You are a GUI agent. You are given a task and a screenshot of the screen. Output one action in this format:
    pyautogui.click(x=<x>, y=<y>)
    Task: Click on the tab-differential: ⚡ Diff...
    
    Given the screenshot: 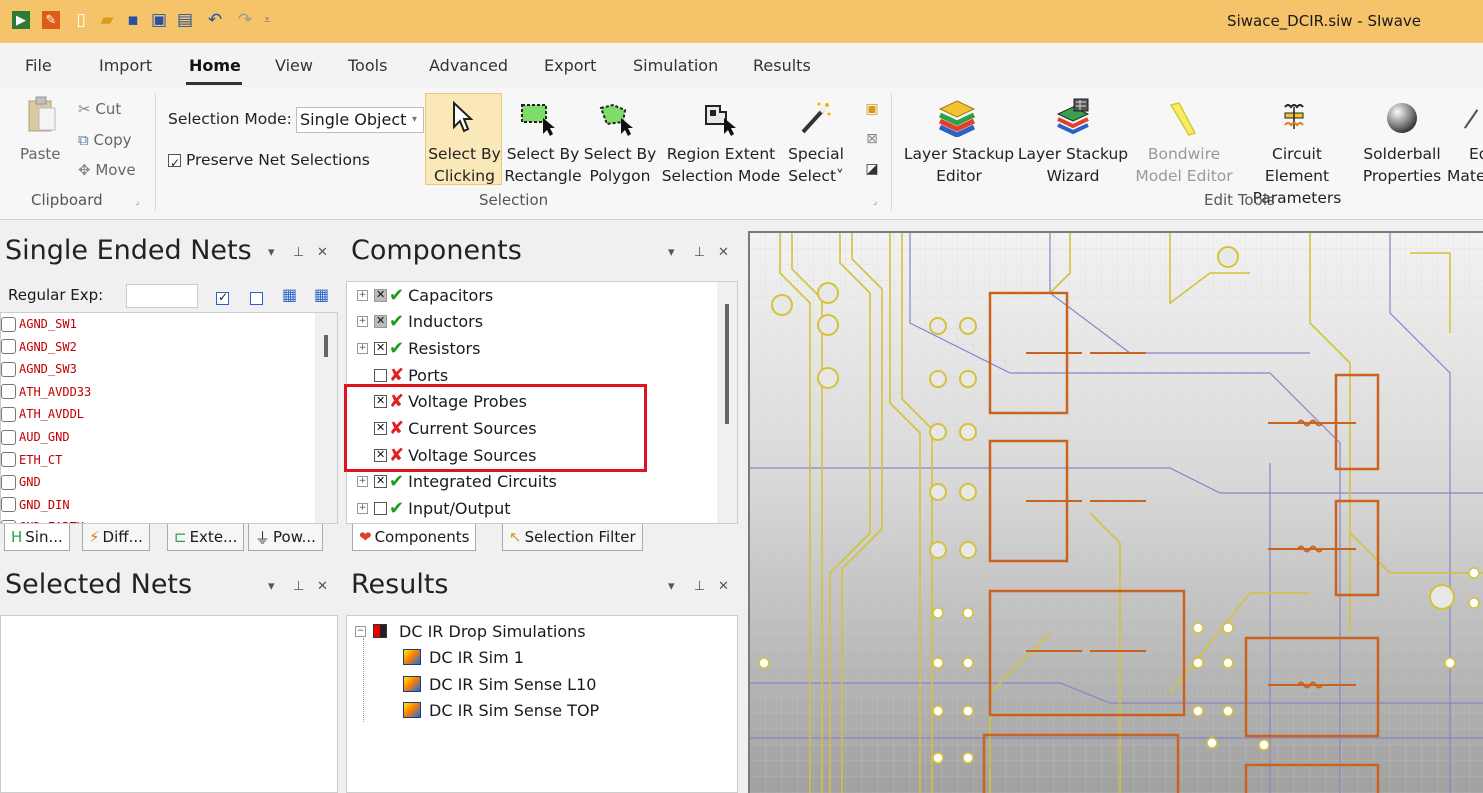 What is the action you would take?
    pyautogui.click(x=116, y=537)
    